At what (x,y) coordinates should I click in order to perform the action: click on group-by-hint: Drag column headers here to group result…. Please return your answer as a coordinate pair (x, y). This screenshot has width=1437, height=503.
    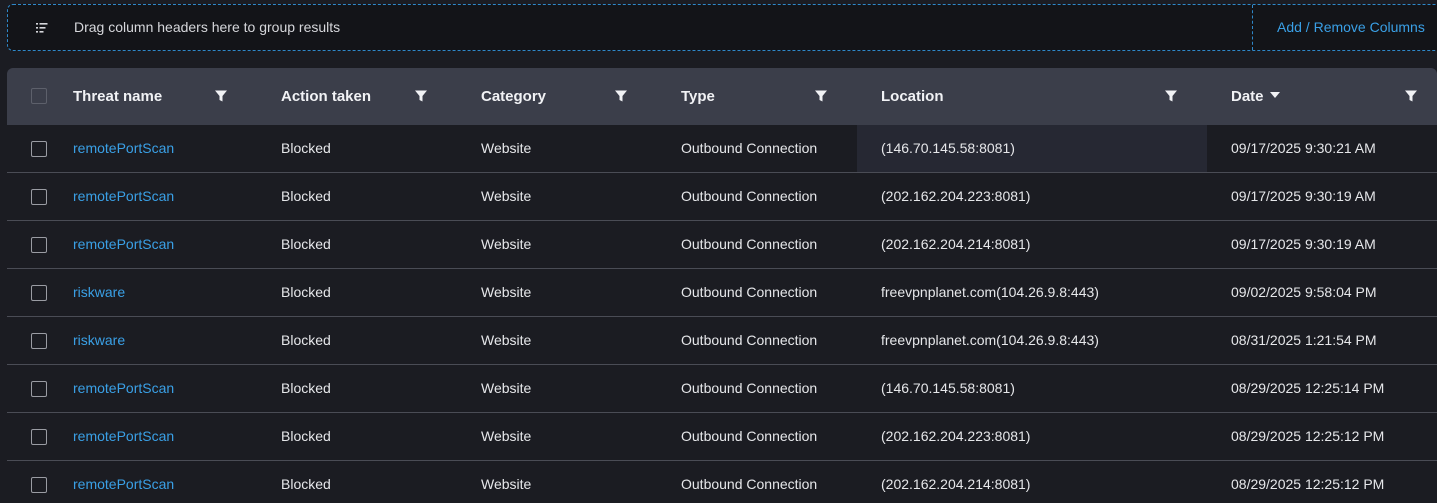
    Looking at the image, I should click on (207, 27).